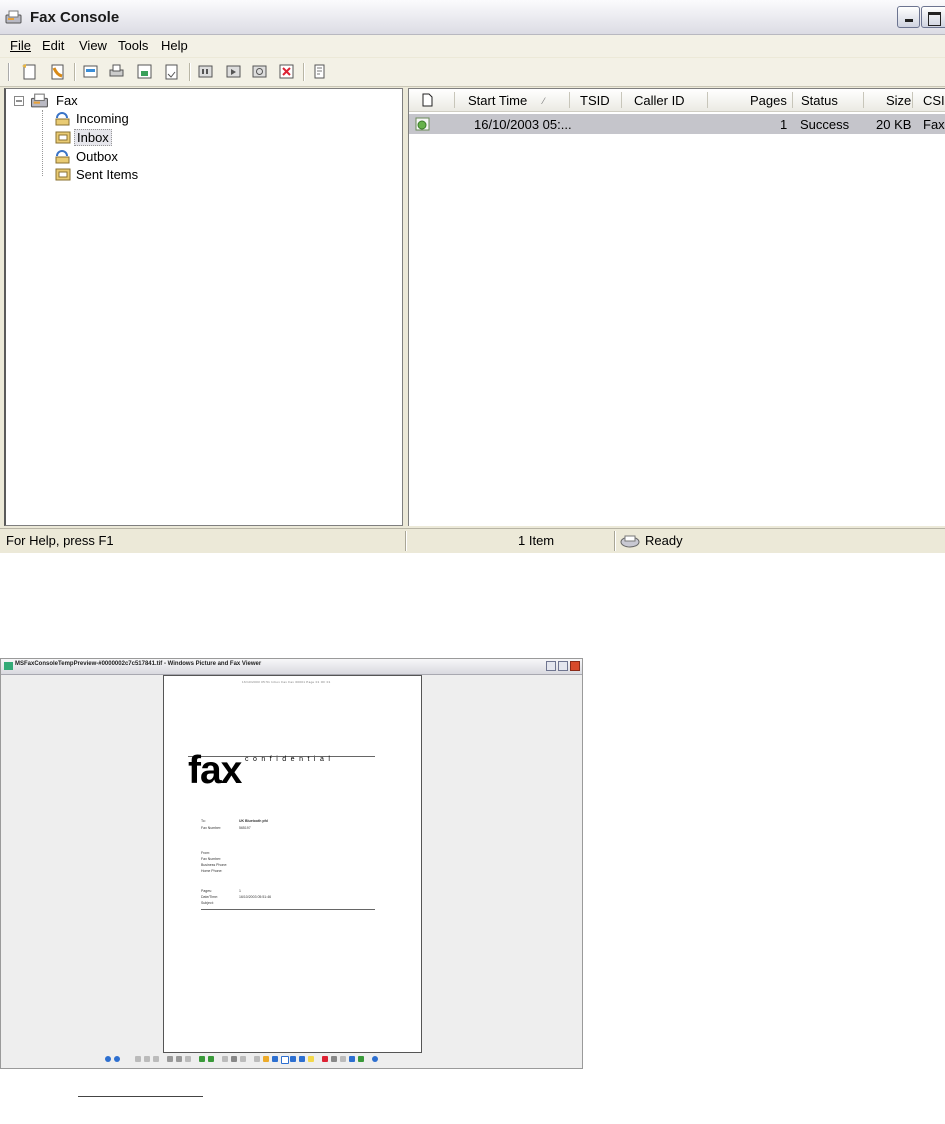  What do you see at coordinates (664, 540) in the screenshot?
I see `status-ready: Ready` at bounding box center [664, 540].